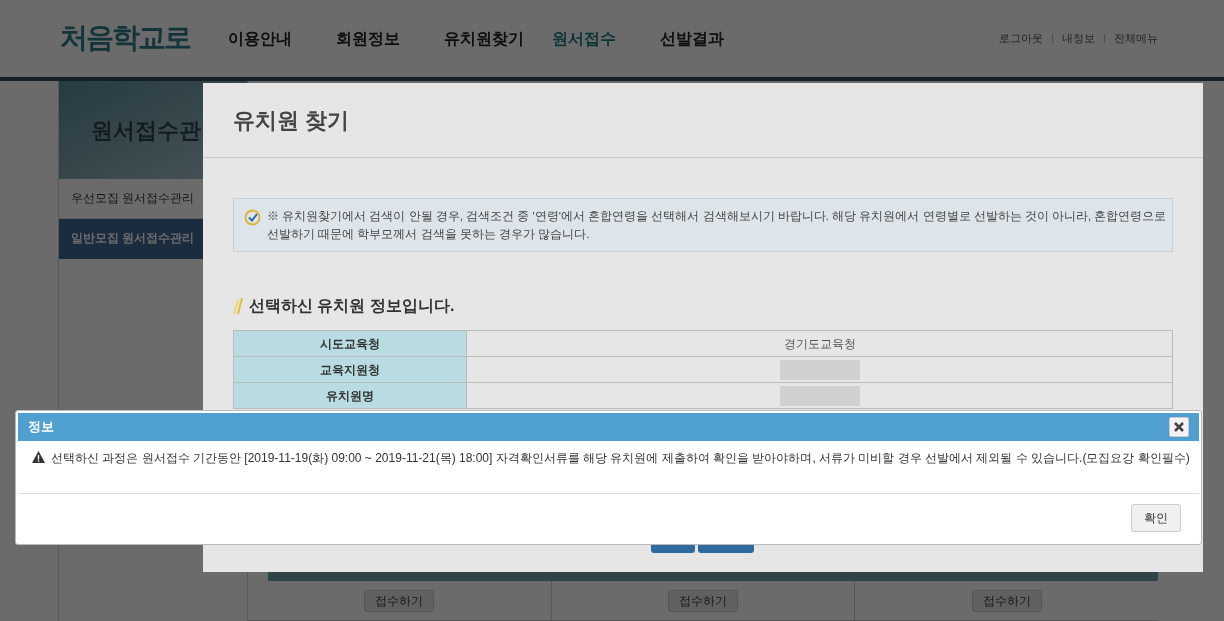 This screenshot has width=1224, height=621. I want to click on dialog-title: 정보, so click(41, 427).